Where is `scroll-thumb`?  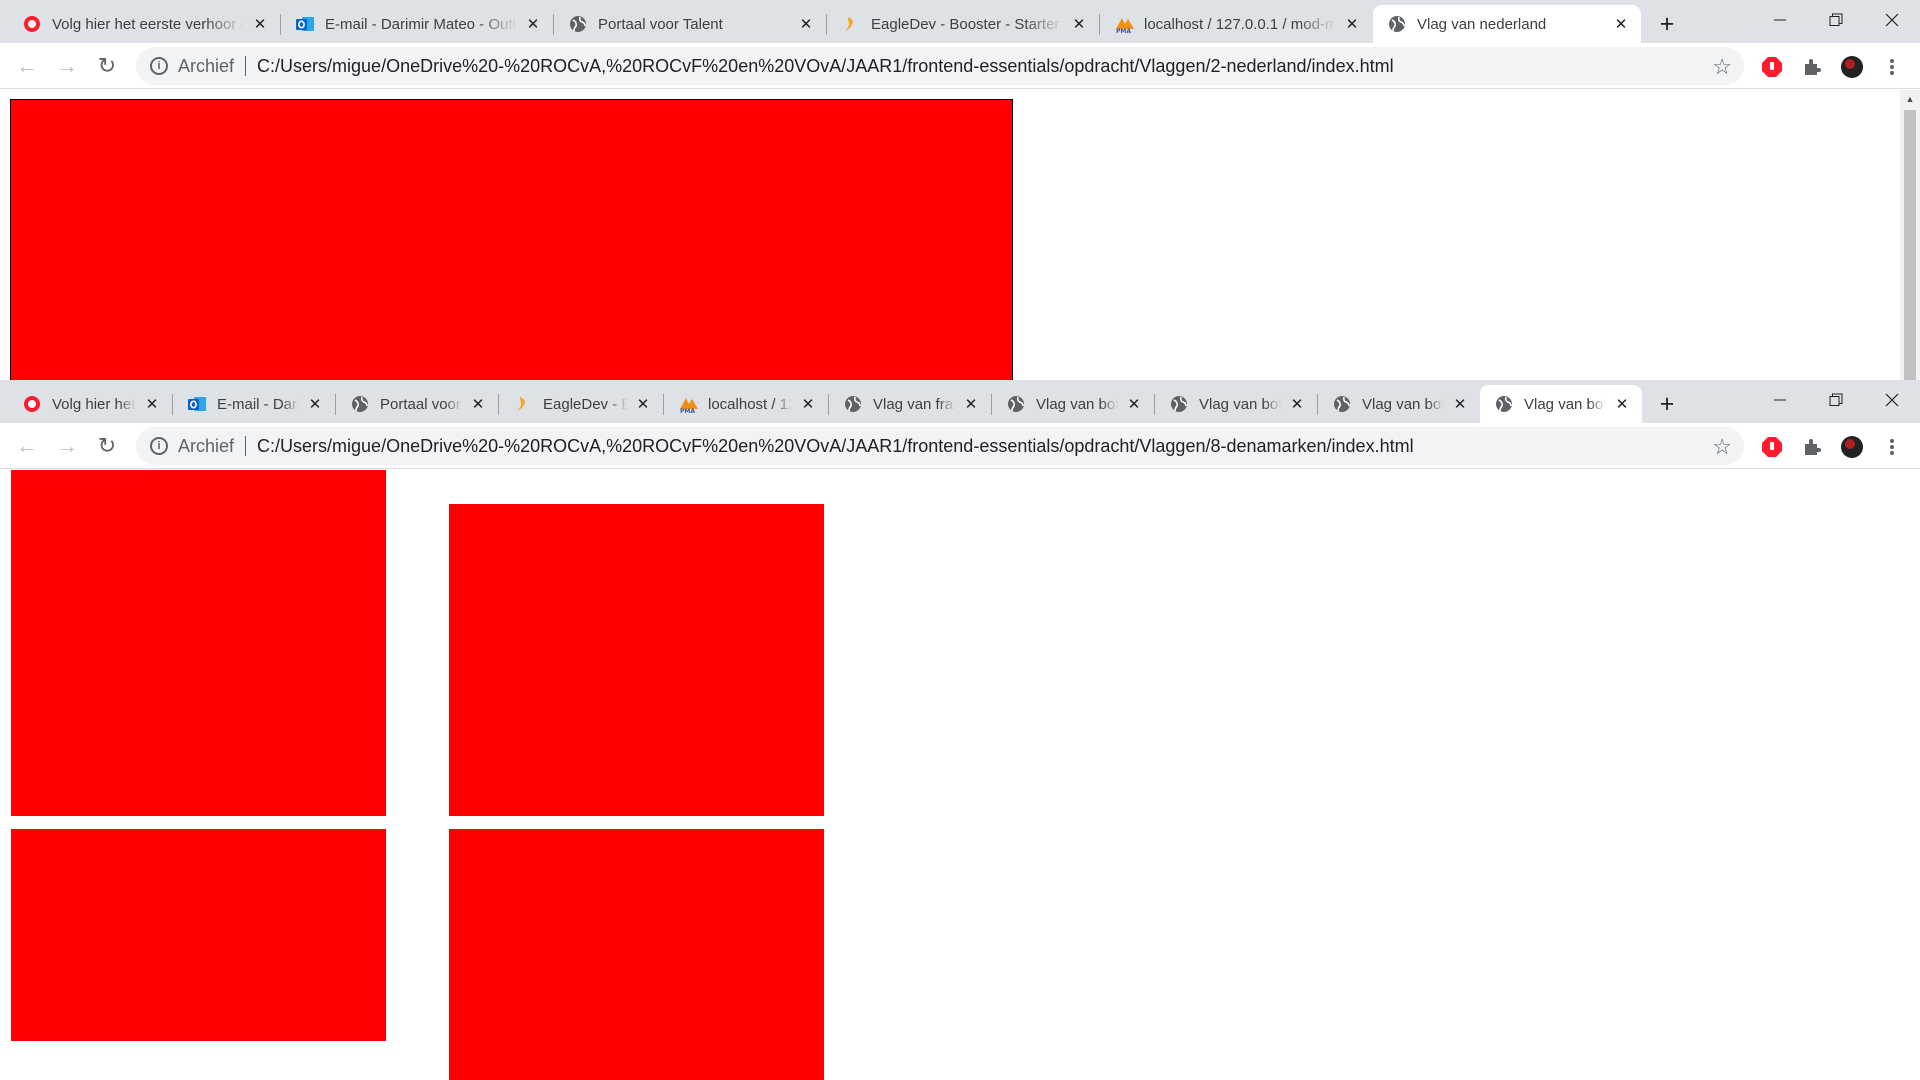
scroll-thumb is located at coordinates (1910, 245).